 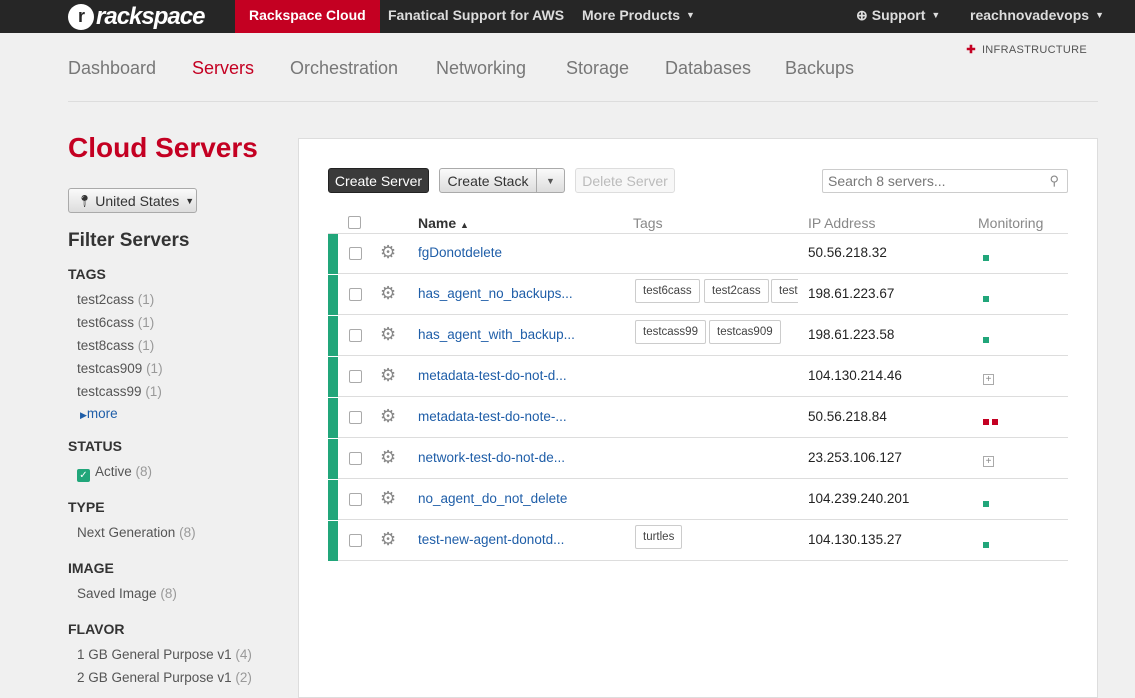 What do you see at coordinates (344, 68) in the screenshot?
I see `subnav-orchestration: Orchestration` at bounding box center [344, 68].